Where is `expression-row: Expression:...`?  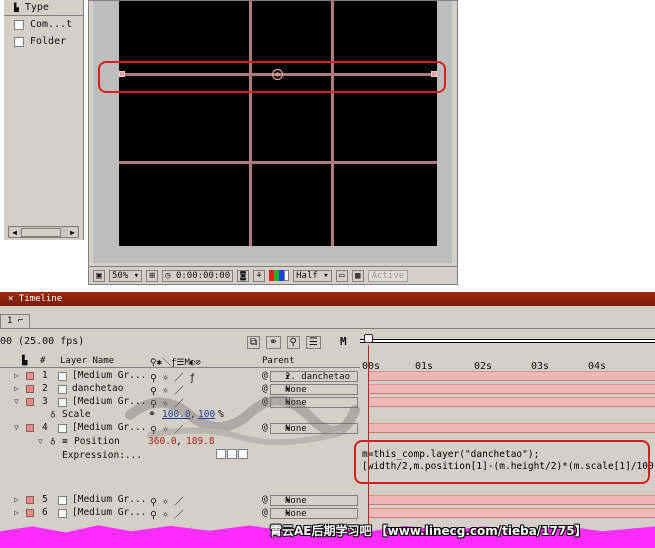
expression-row: Expression:... is located at coordinates (180, 456).